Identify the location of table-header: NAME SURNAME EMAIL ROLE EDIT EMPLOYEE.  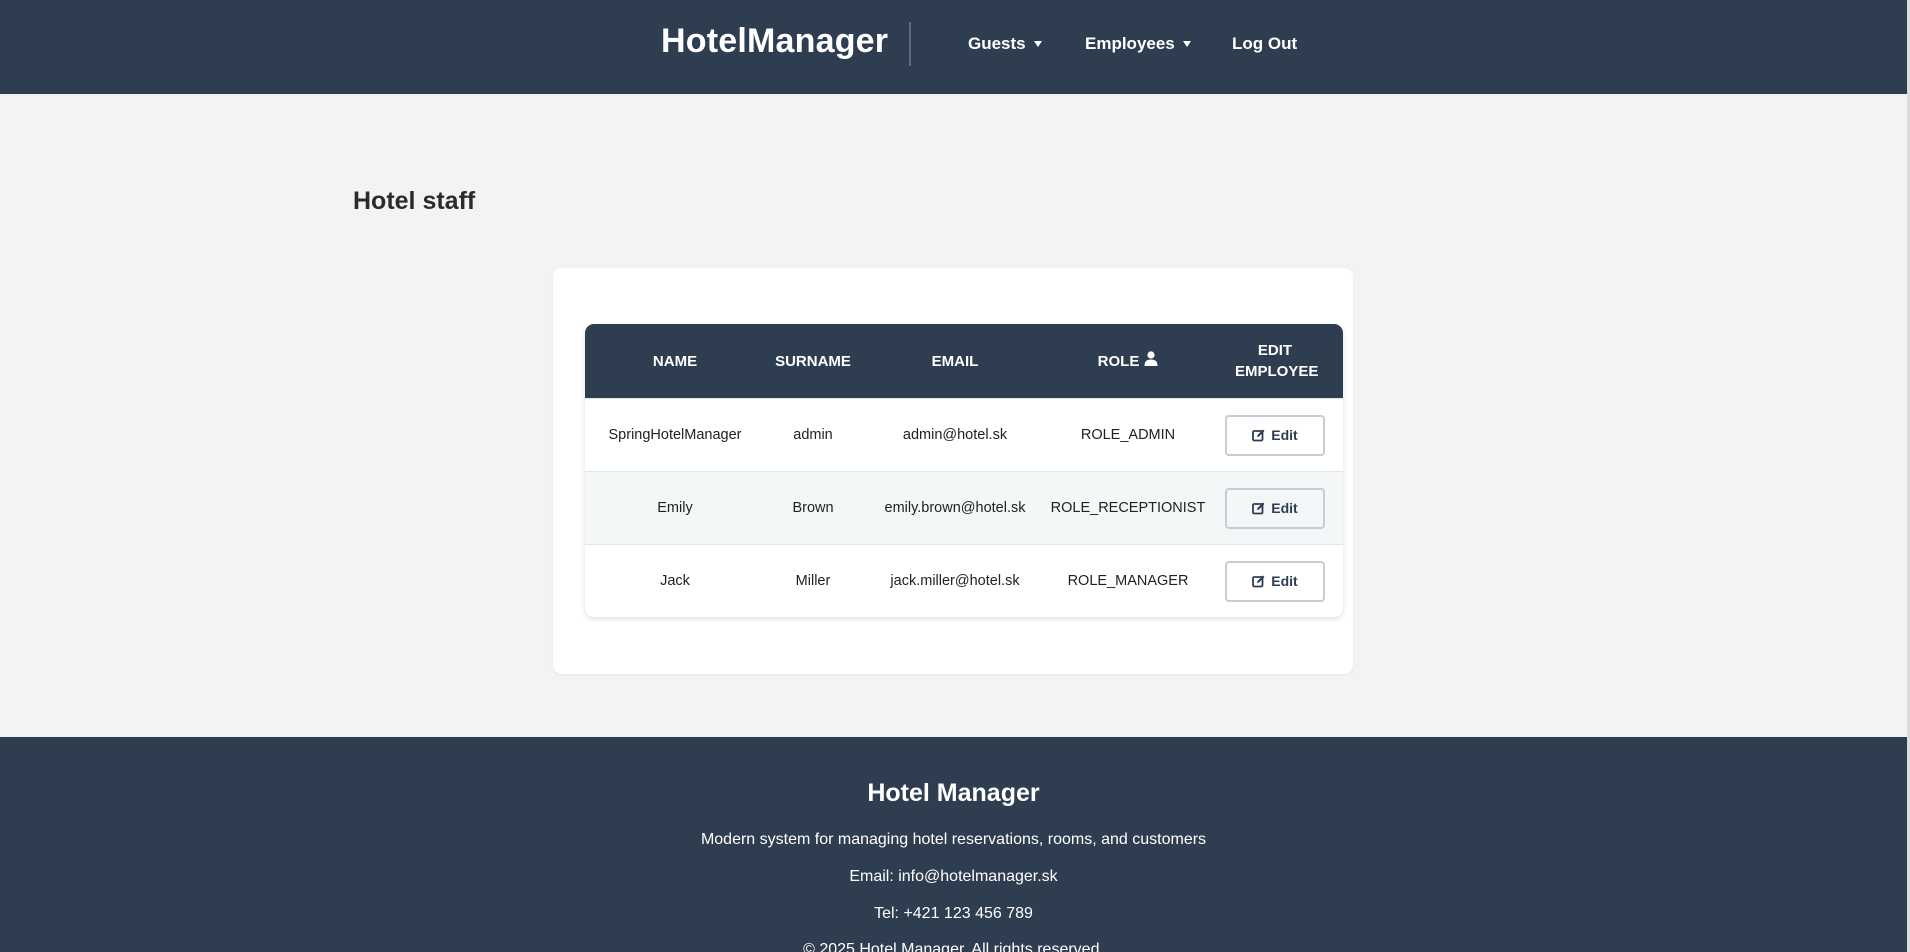
(964, 361).